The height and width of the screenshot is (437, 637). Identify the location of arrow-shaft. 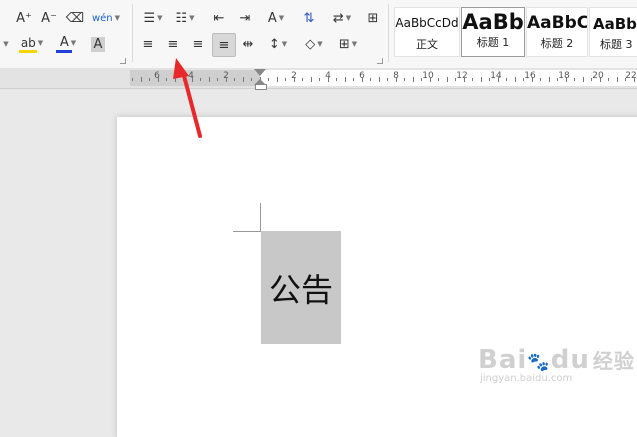
(191, 104).